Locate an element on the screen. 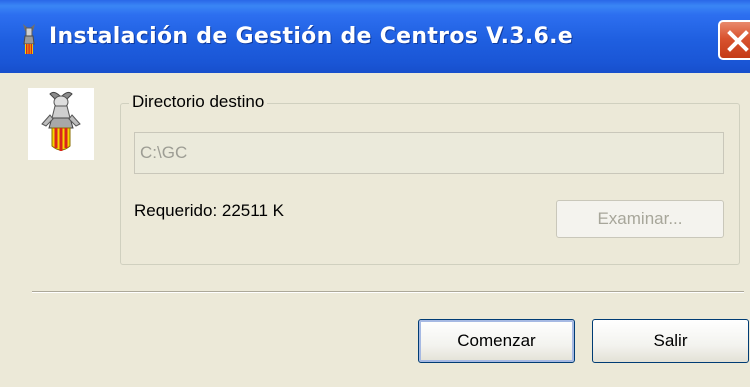 The width and height of the screenshot is (750, 387). exit-button: Salir is located at coordinates (670, 341).